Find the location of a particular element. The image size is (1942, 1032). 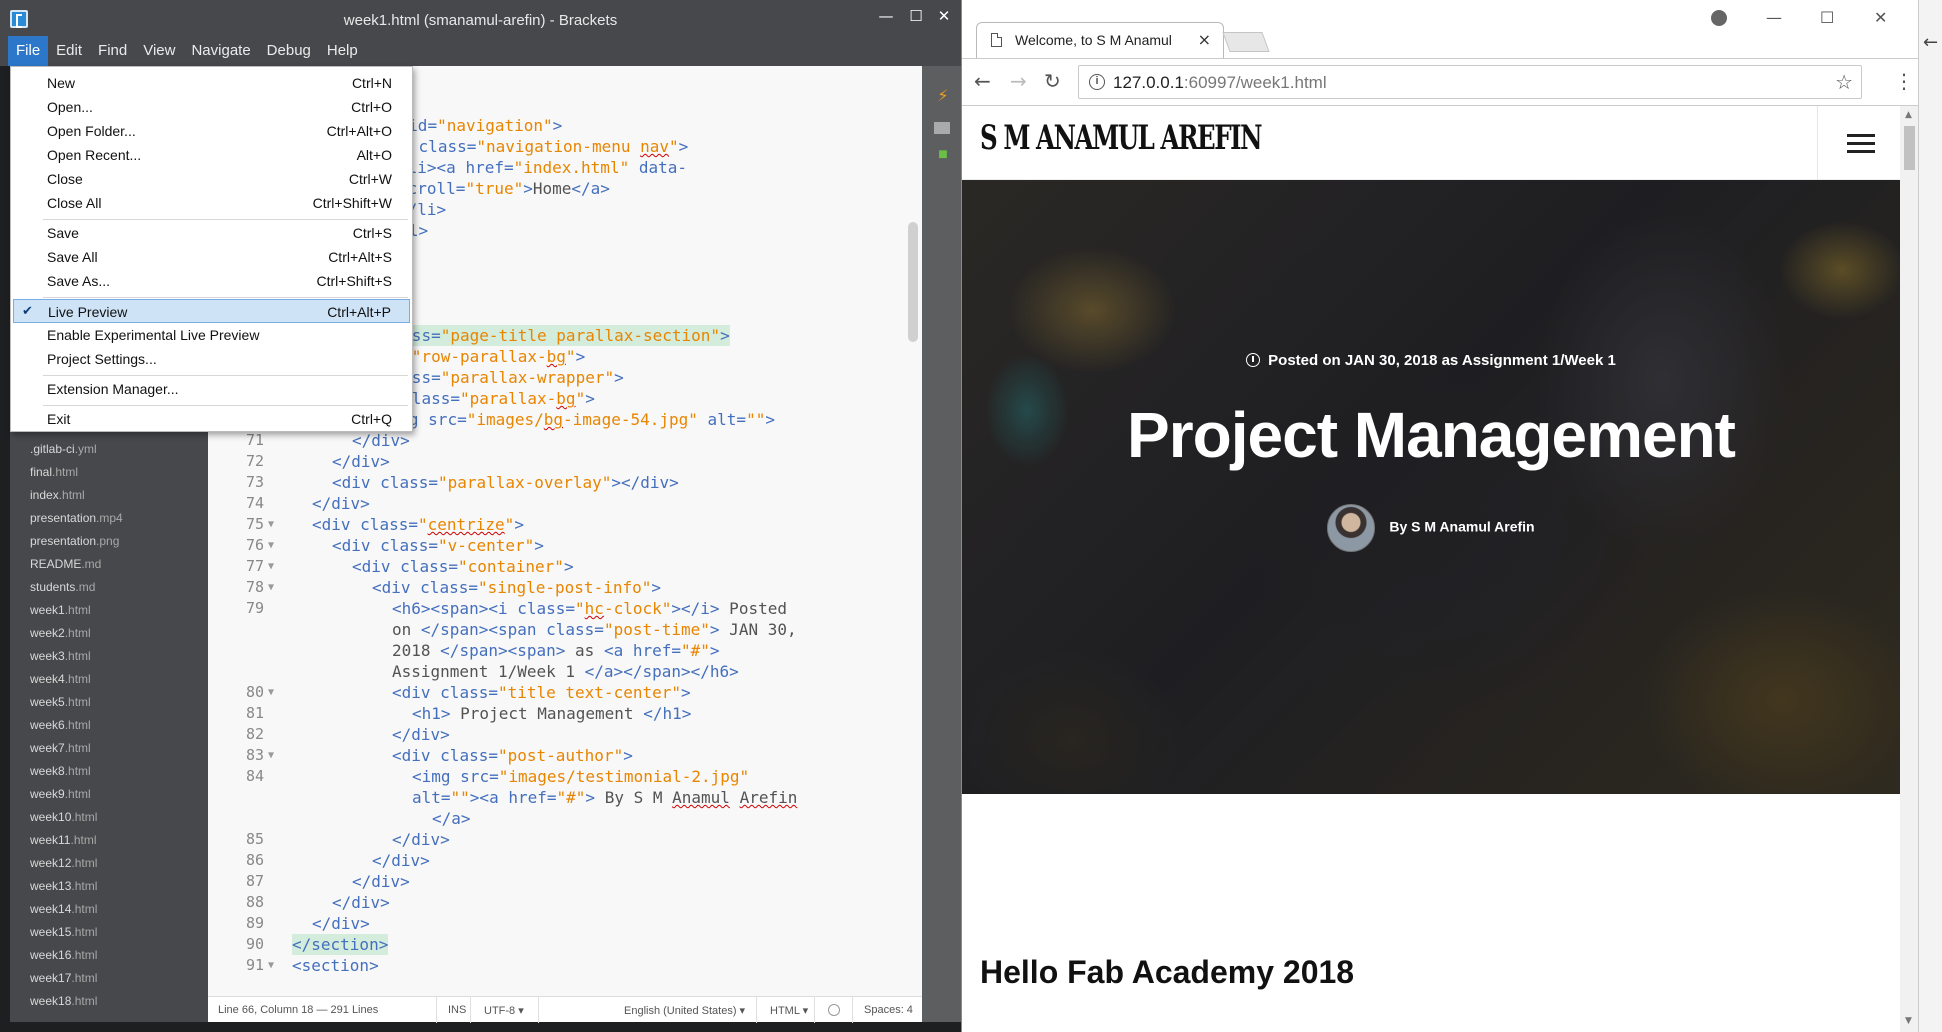

code-line: 91 ▼ <section> is located at coordinates (558, 965).